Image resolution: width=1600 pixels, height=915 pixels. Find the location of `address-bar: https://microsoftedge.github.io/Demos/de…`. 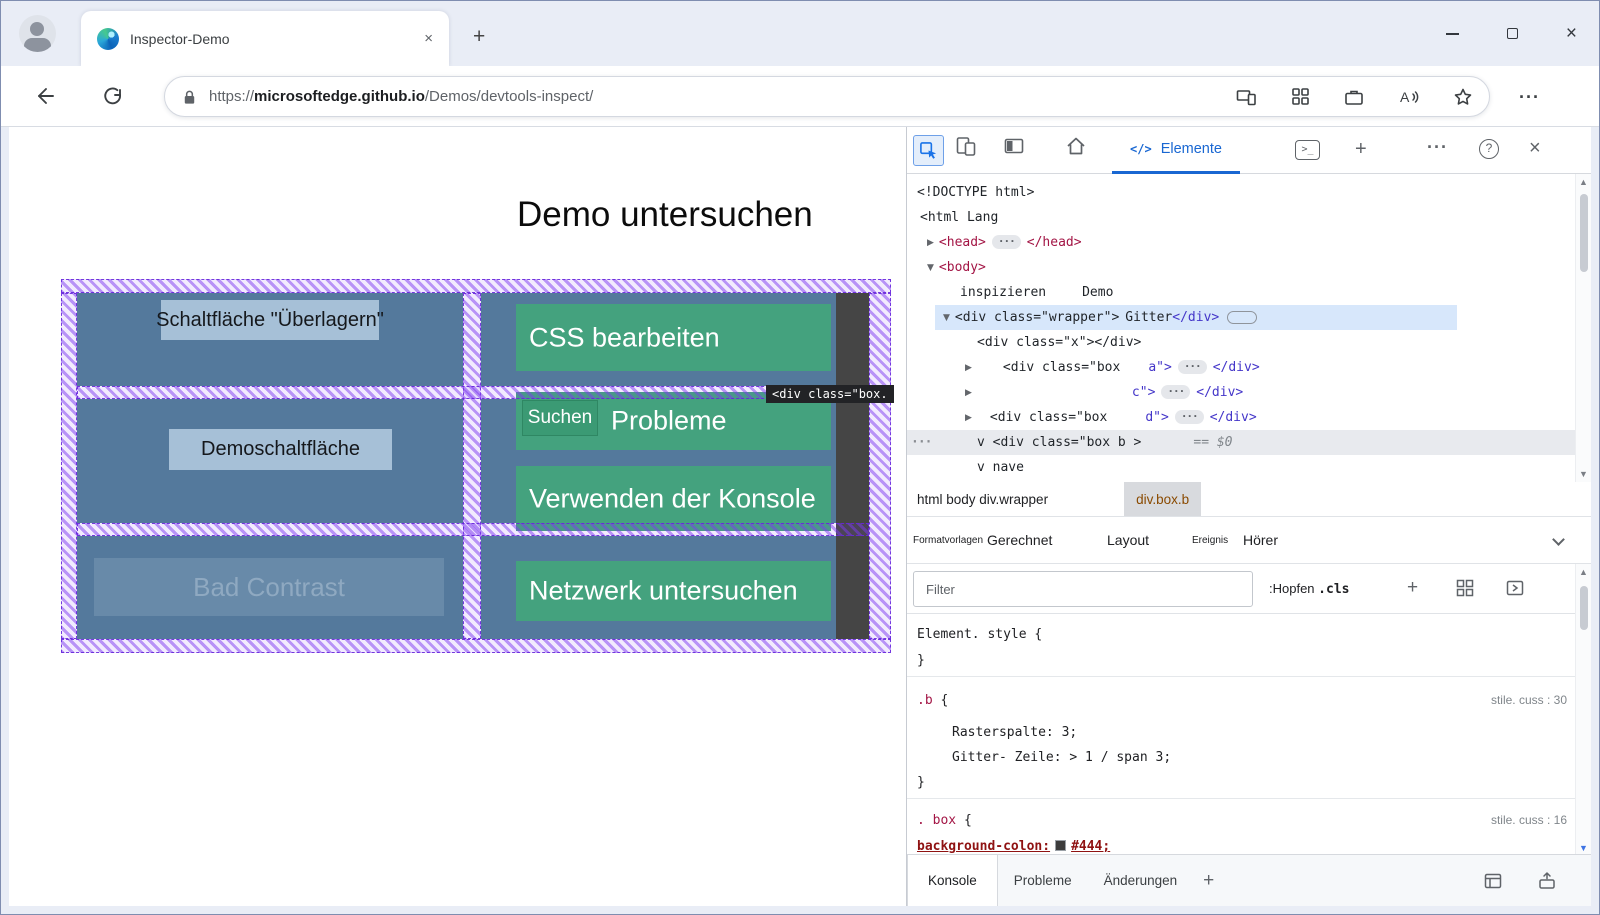

address-bar: https://microsoftedge.github.io/Demos/de… is located at coordinates (827, 96).